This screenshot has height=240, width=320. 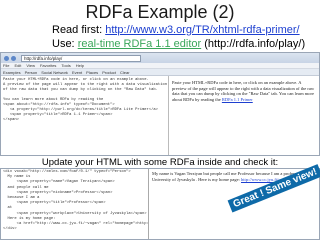 What do you see at coordinates (63, 44) in the screenshot?
I see `use-label: Use:` at bounding box center [63, 44].